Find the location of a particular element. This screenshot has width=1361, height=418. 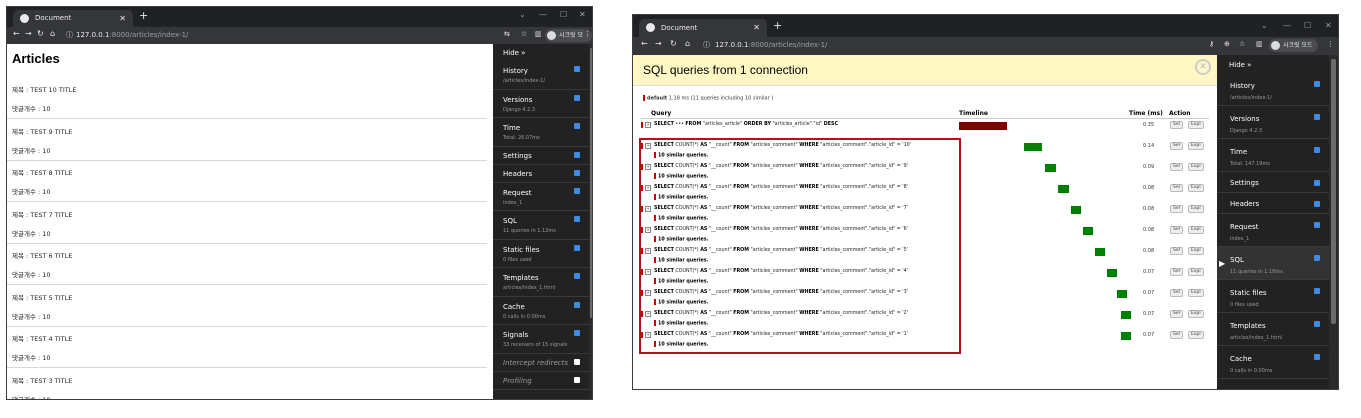

zoom-icon: ⊕ is located at coordinates (1227, 44).